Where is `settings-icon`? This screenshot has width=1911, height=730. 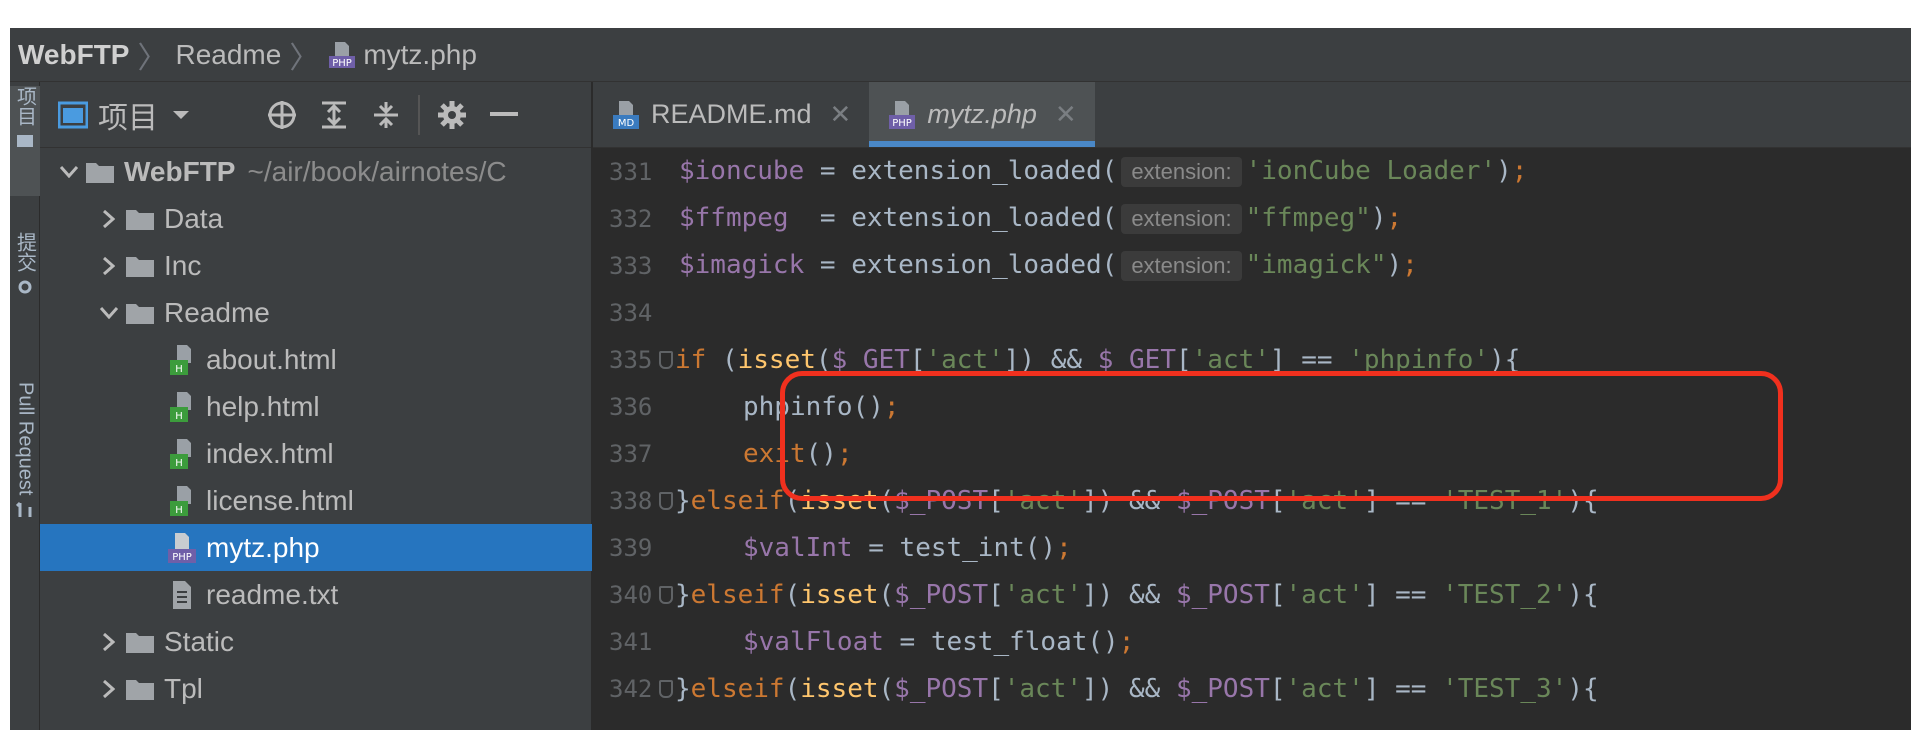
settings-icon is located at coordinates (452, 115).